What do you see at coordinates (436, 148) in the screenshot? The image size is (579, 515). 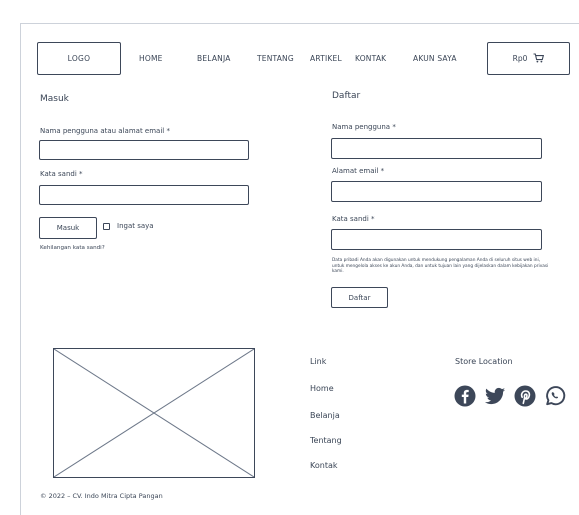 I see `register-username-input` at bounding box center [436, 148].